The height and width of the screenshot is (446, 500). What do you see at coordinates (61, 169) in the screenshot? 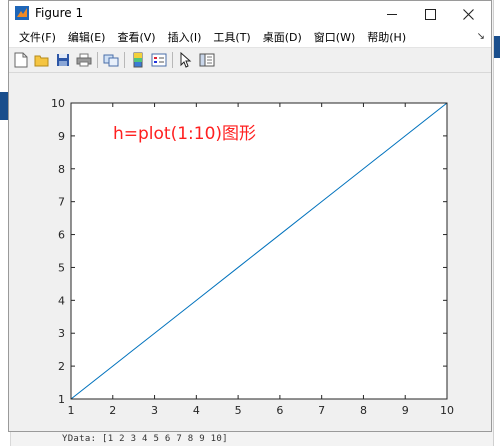
I see `y-tick-label: 8` at bounding box center [61, 169].